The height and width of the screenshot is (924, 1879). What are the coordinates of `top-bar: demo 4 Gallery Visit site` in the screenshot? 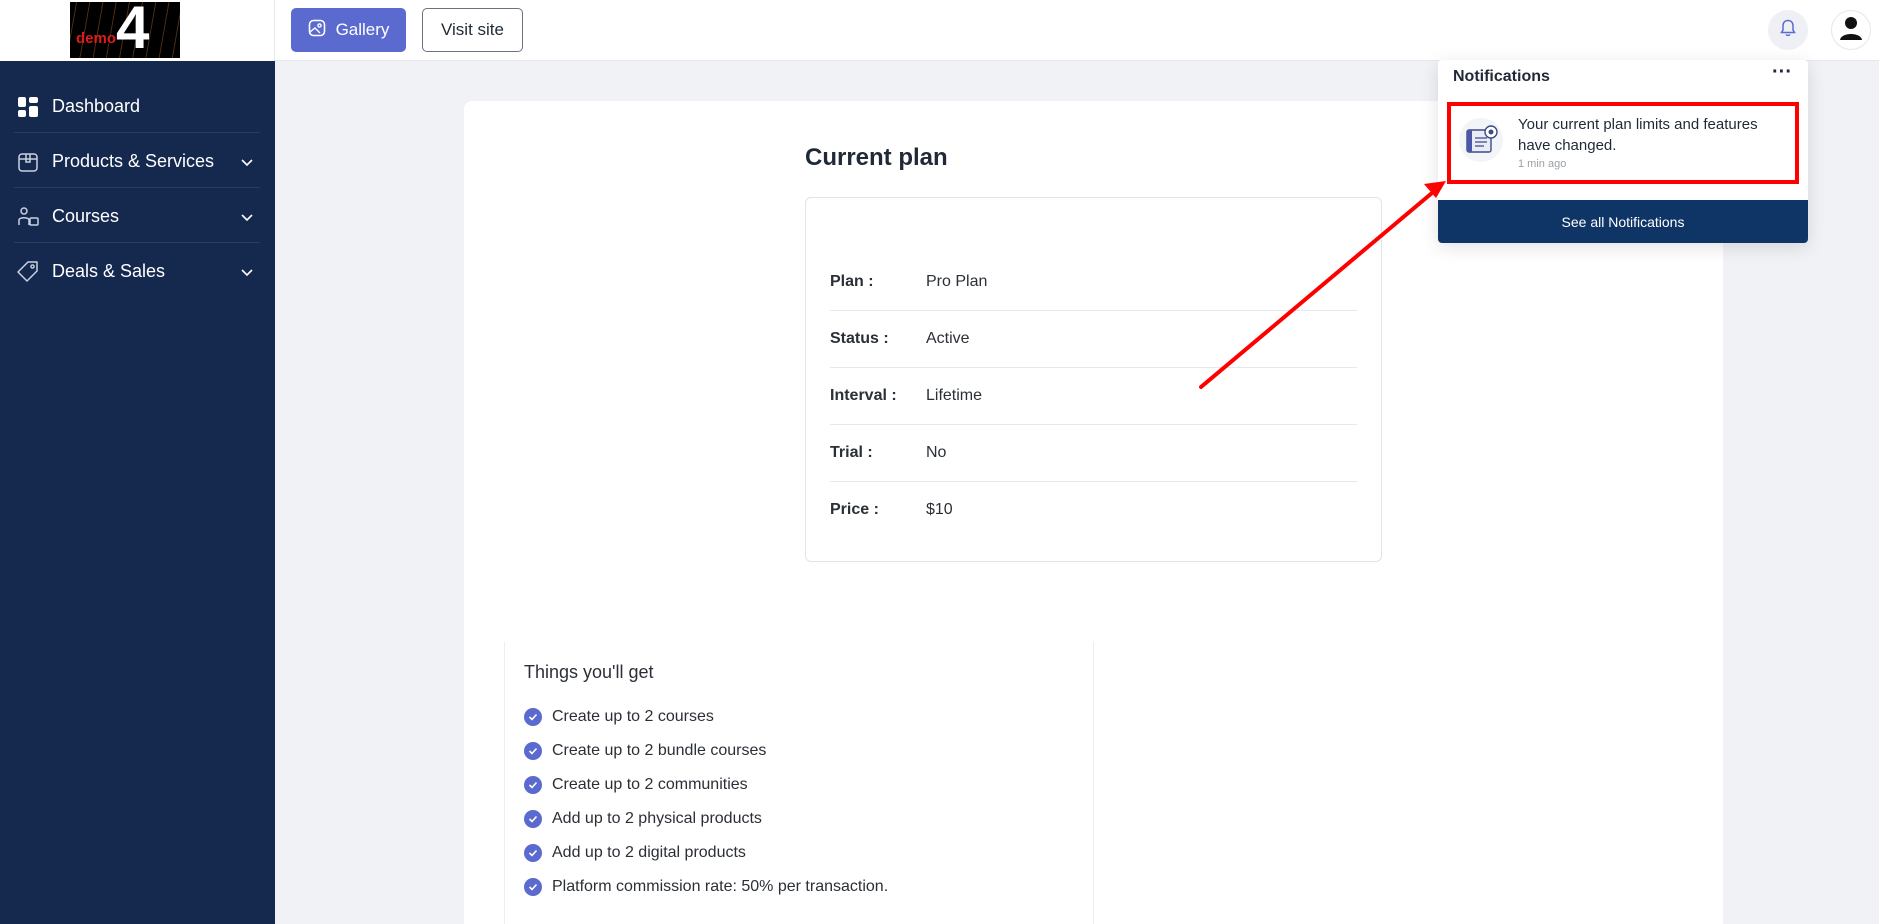 It's located at (939, 30).